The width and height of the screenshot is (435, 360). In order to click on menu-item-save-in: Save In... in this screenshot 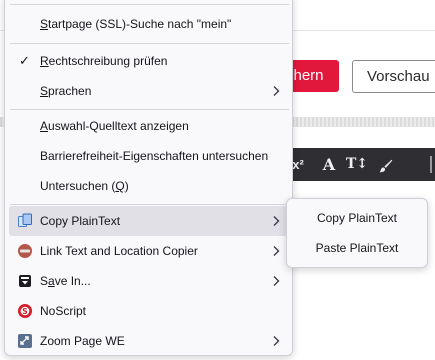, I will do `click(149, 281)`.